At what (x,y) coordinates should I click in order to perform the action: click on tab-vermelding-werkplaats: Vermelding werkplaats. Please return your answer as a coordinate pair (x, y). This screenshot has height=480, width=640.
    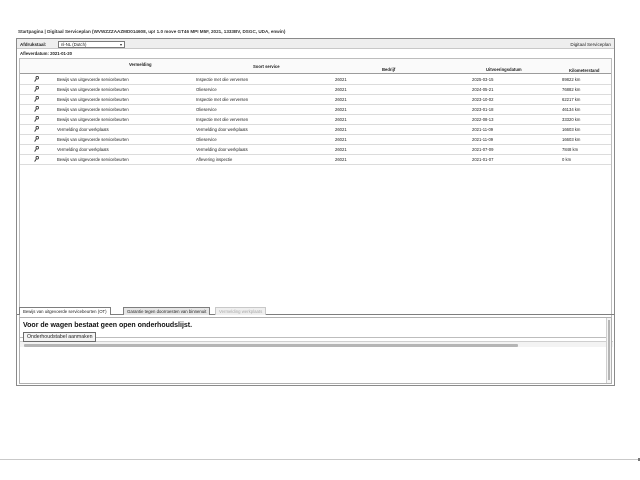
    Looking at the image, I should click on (241, 311).